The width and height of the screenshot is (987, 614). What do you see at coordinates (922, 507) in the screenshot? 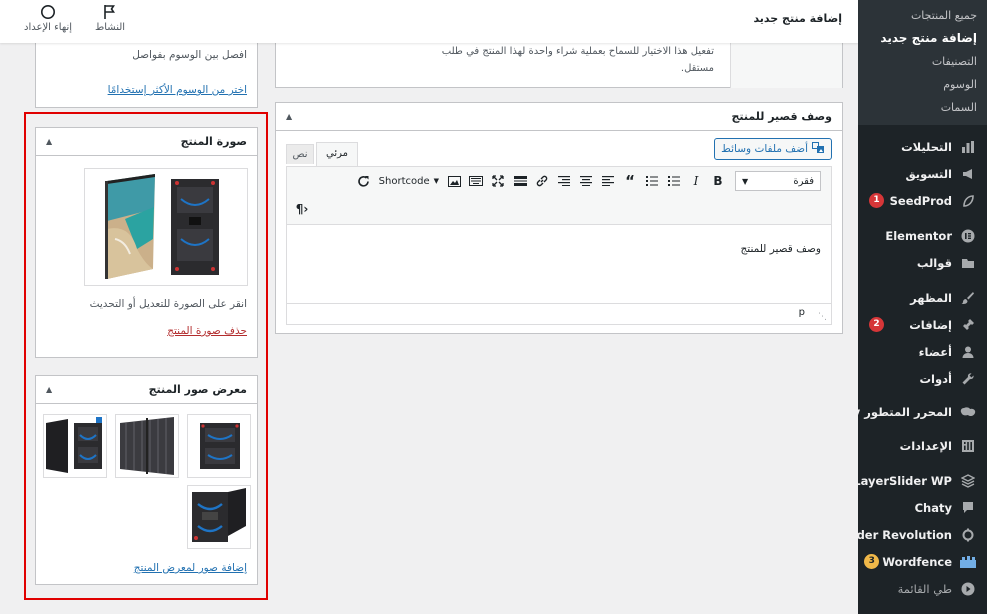
I see `sidebar-item-chaty: Chaty` at bounding box center [922, 507].